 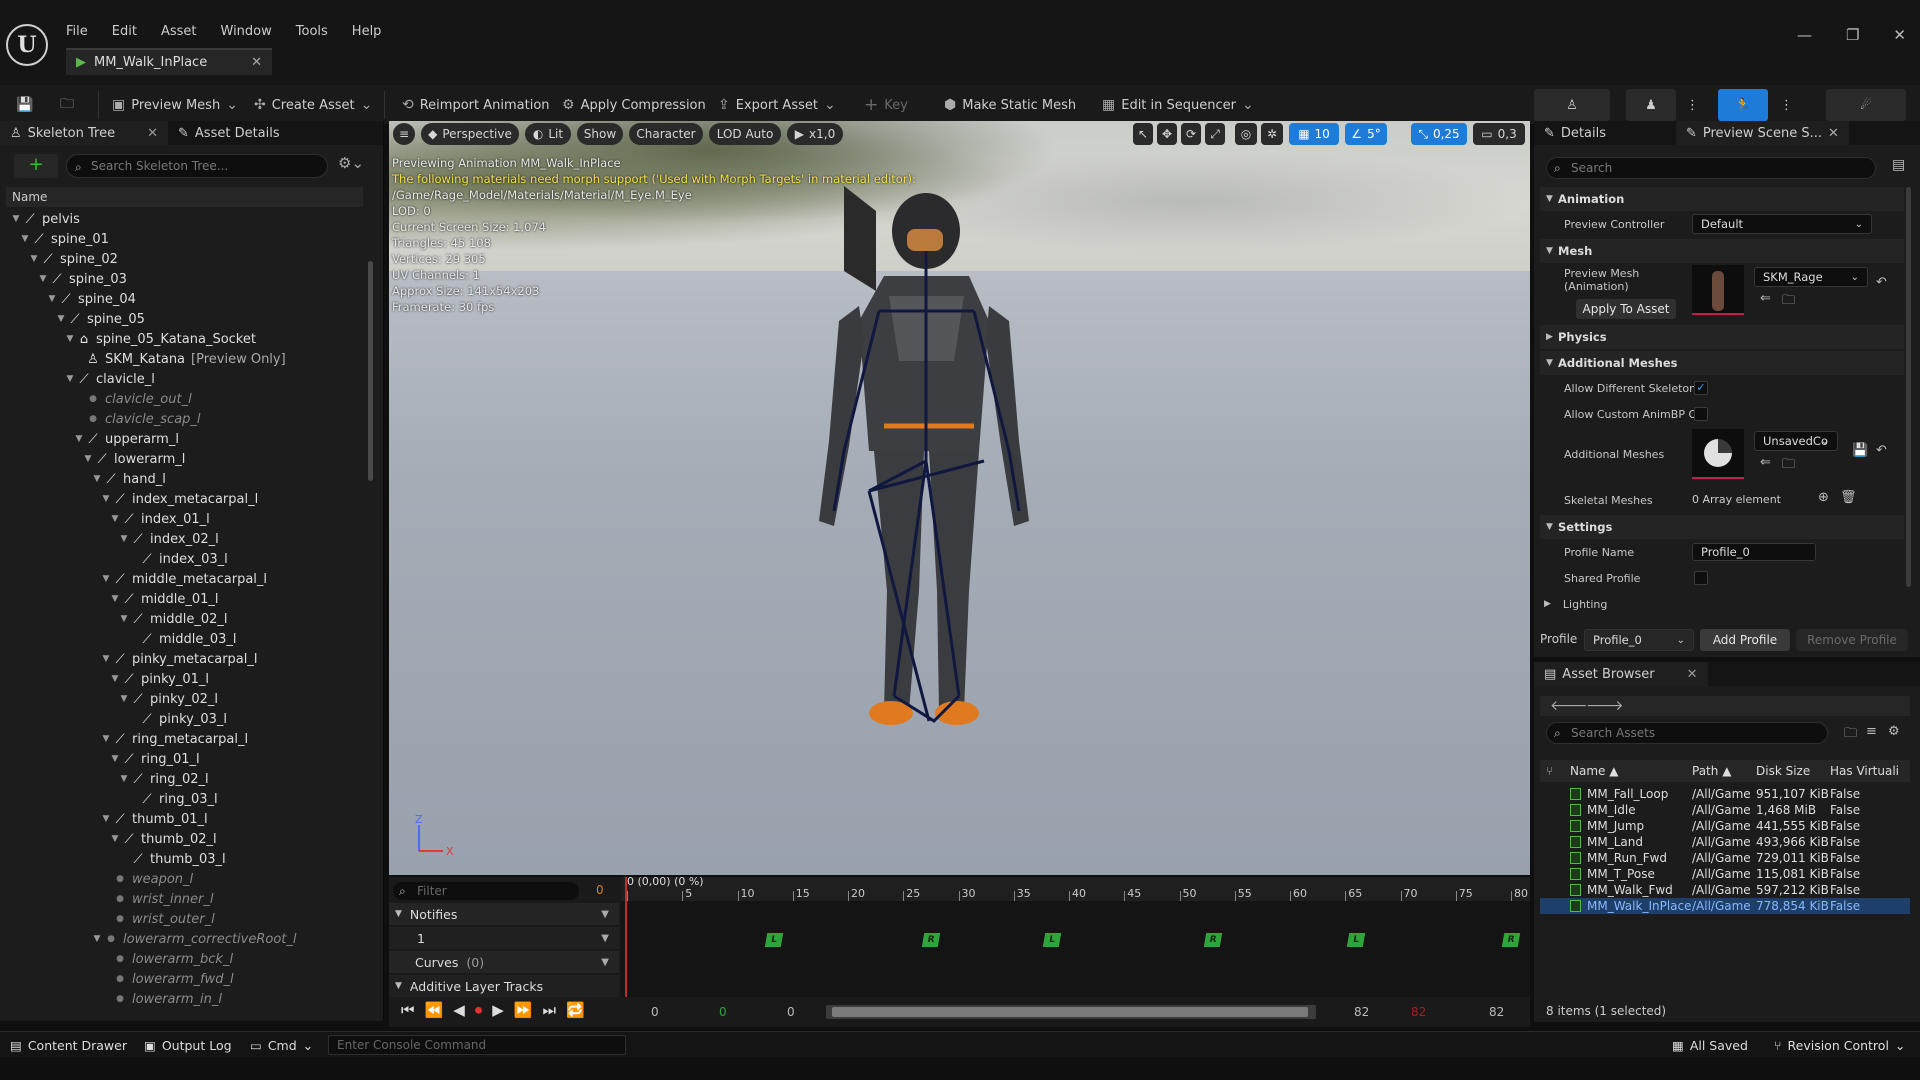 I want to click on additional-mesh-thumbnail, so click(x=1718, y=454).